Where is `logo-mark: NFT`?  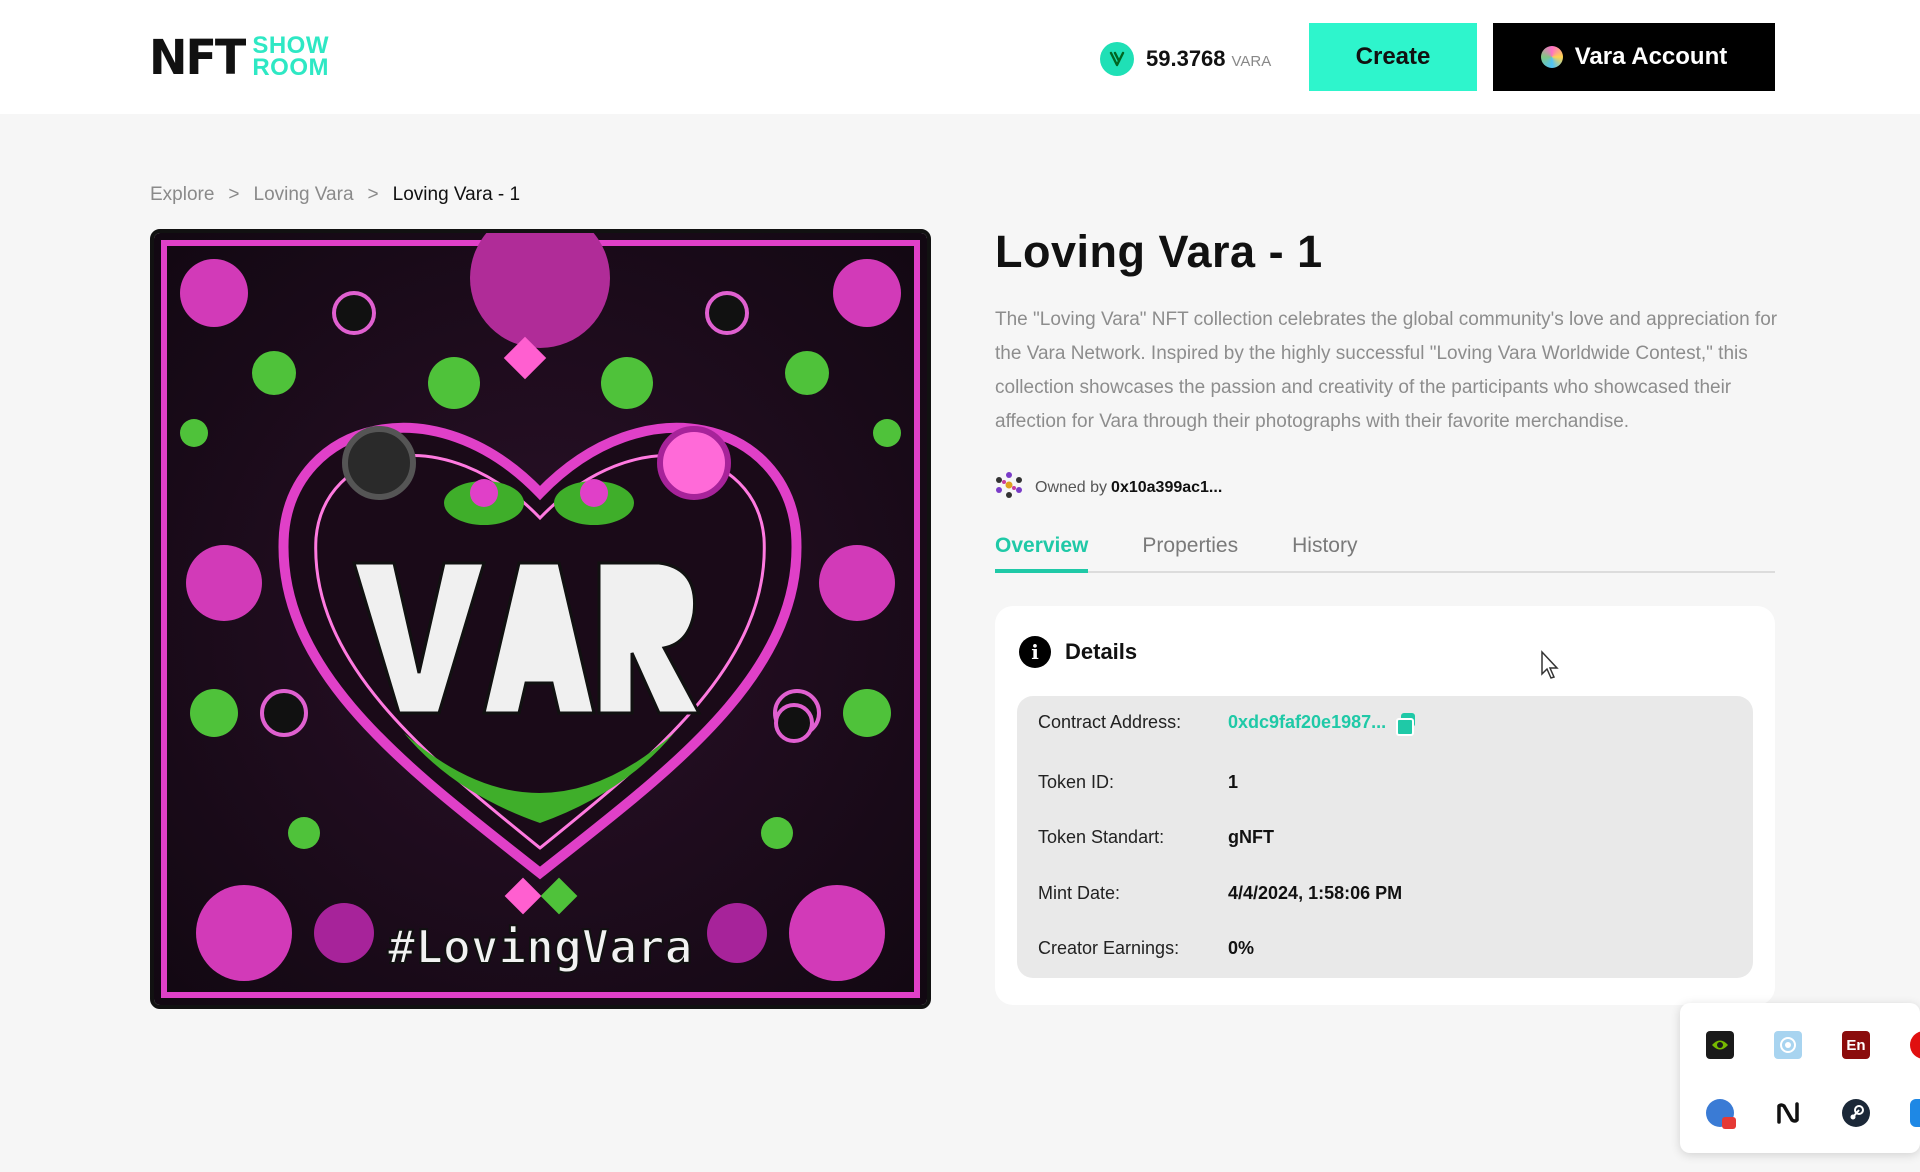 logo-mark: NFT is located at coordinates (197, 57).